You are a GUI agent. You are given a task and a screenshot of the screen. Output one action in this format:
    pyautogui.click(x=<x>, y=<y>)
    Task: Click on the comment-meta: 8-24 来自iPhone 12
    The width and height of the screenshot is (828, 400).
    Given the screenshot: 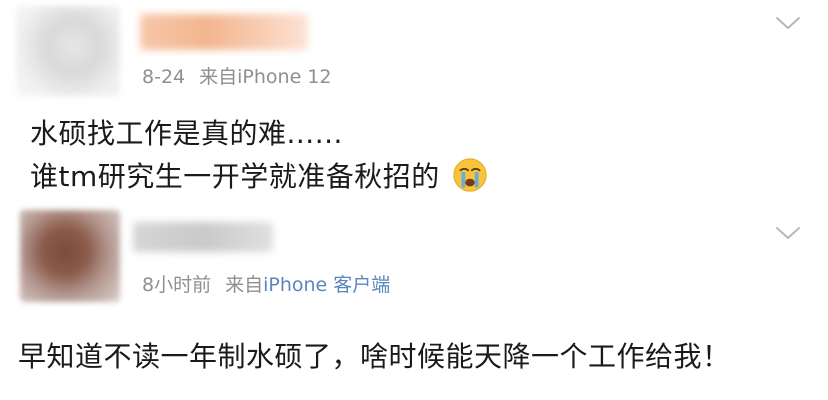 What is the action you would take?
    pyautogui.click(x=237, y=75)
    